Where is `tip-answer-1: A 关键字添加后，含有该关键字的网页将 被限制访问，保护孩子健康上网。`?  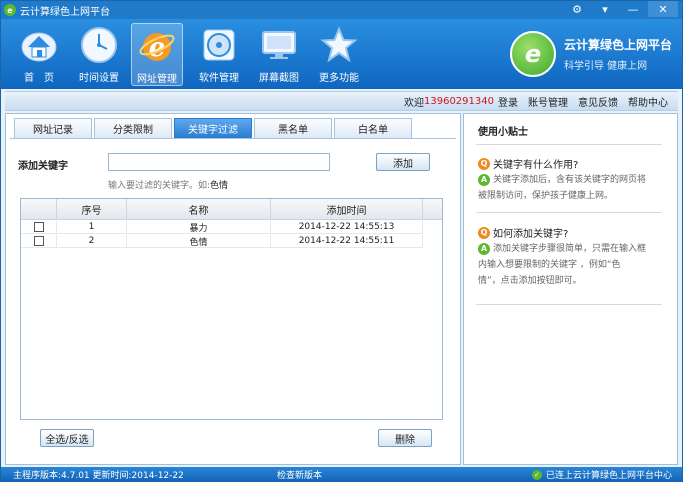
tip-answer-1: A 关键字添加后，含有该关键字的网页将 被限制访问，保护孩子健康上网。 is located at coordinates (562, 187).